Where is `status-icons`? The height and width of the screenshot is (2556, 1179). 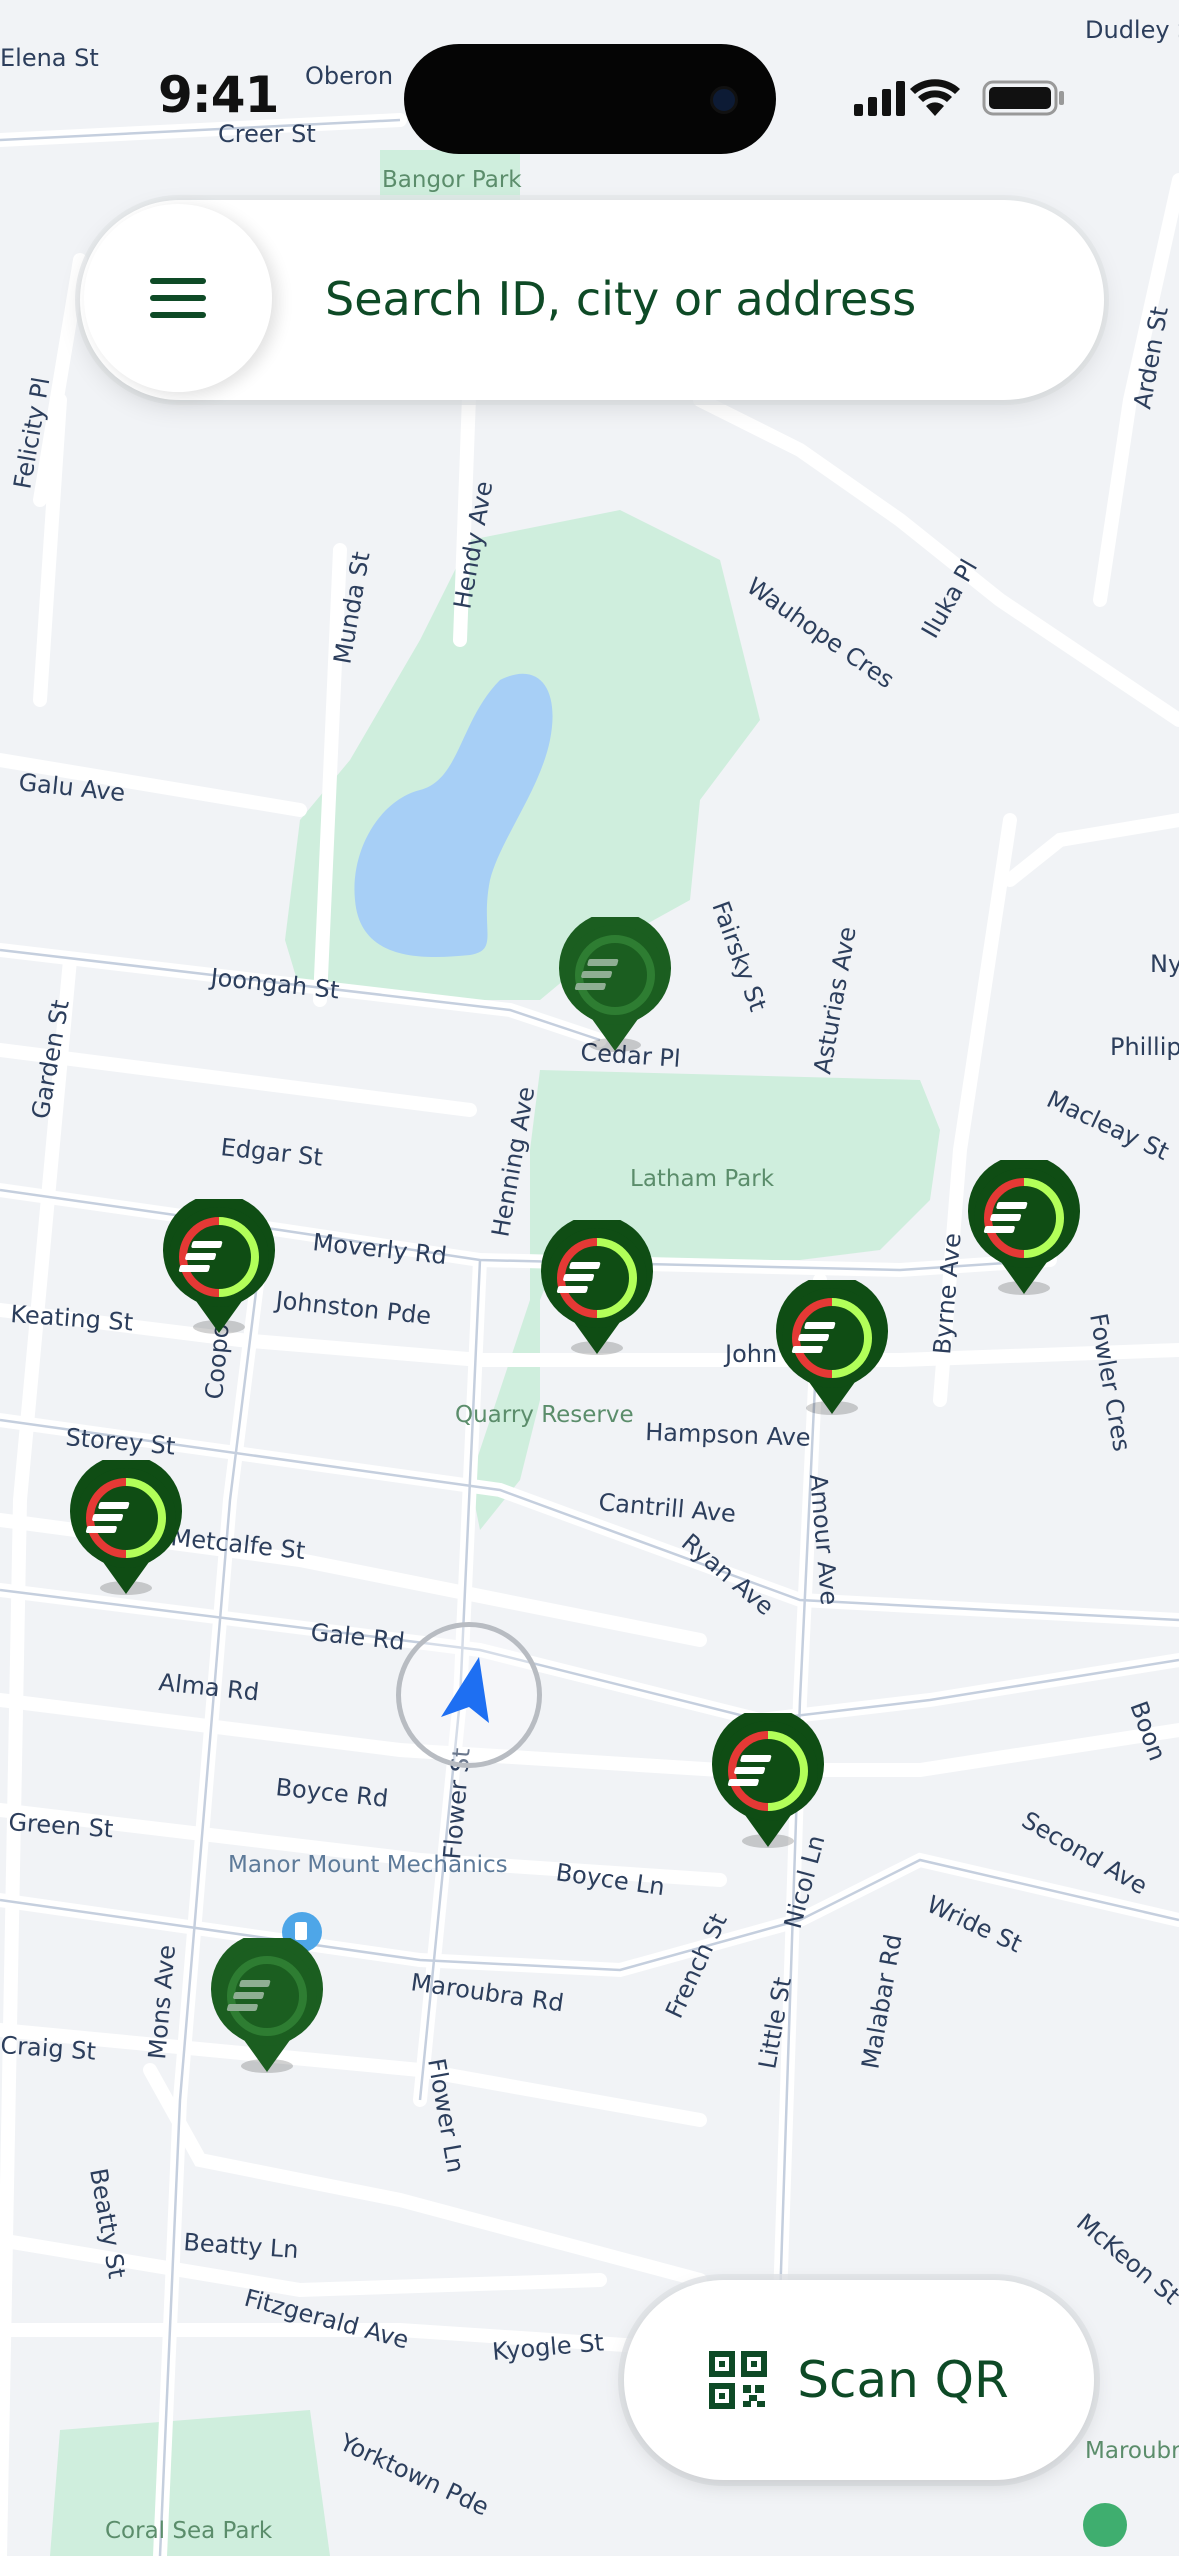 status-icons is located at coordinates (959, 97).